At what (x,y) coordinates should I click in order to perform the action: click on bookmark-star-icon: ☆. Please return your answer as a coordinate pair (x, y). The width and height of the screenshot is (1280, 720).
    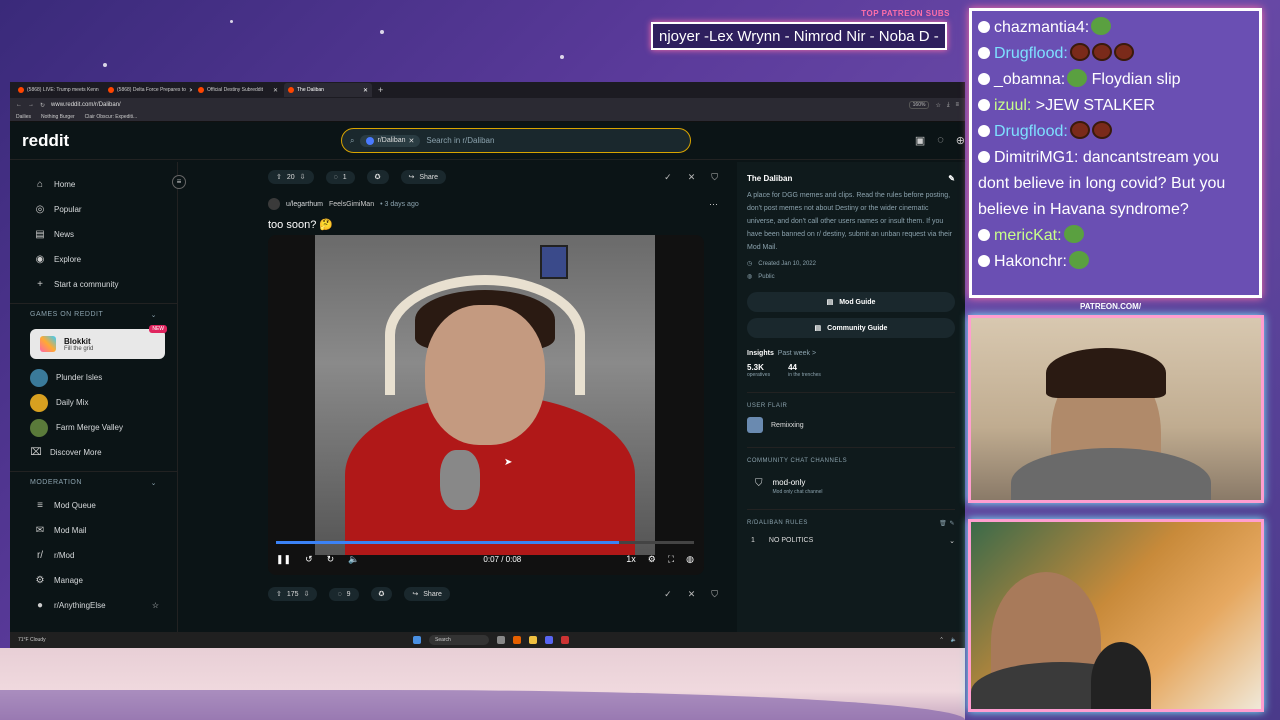
    Looking at the image, I should click on (937, 105).